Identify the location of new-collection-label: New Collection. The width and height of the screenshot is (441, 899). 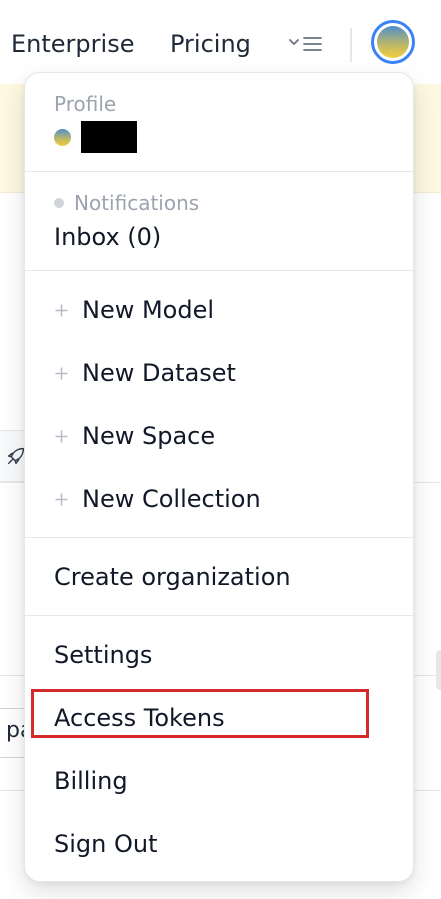
(171, 499).